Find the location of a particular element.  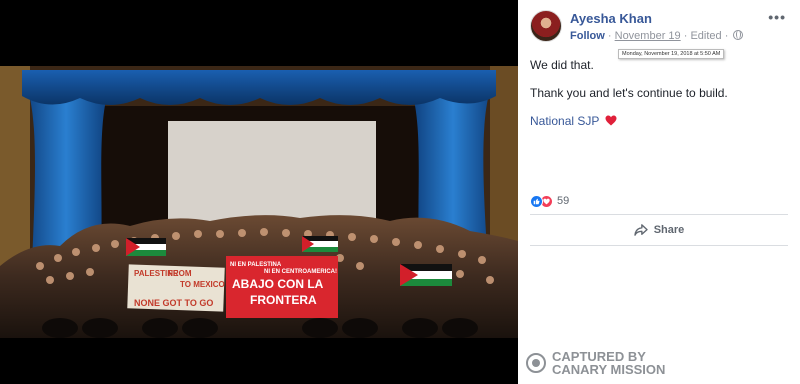

svg-text: ABAJO CON LA is located at coordinates (278, 284).